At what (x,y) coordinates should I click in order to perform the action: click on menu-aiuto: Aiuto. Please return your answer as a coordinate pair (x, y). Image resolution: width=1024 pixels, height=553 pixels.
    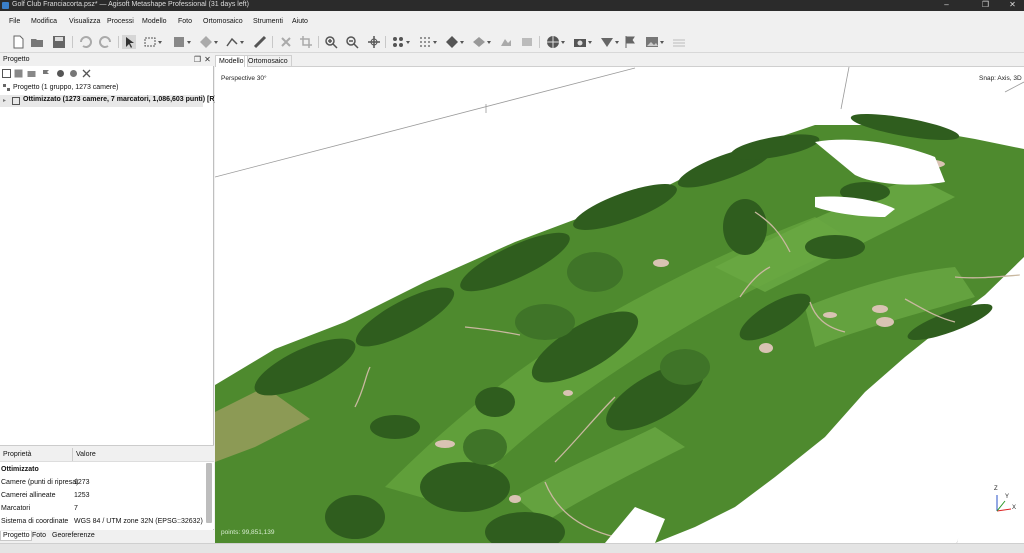
    Looking at the image, I should click on (300, 21).